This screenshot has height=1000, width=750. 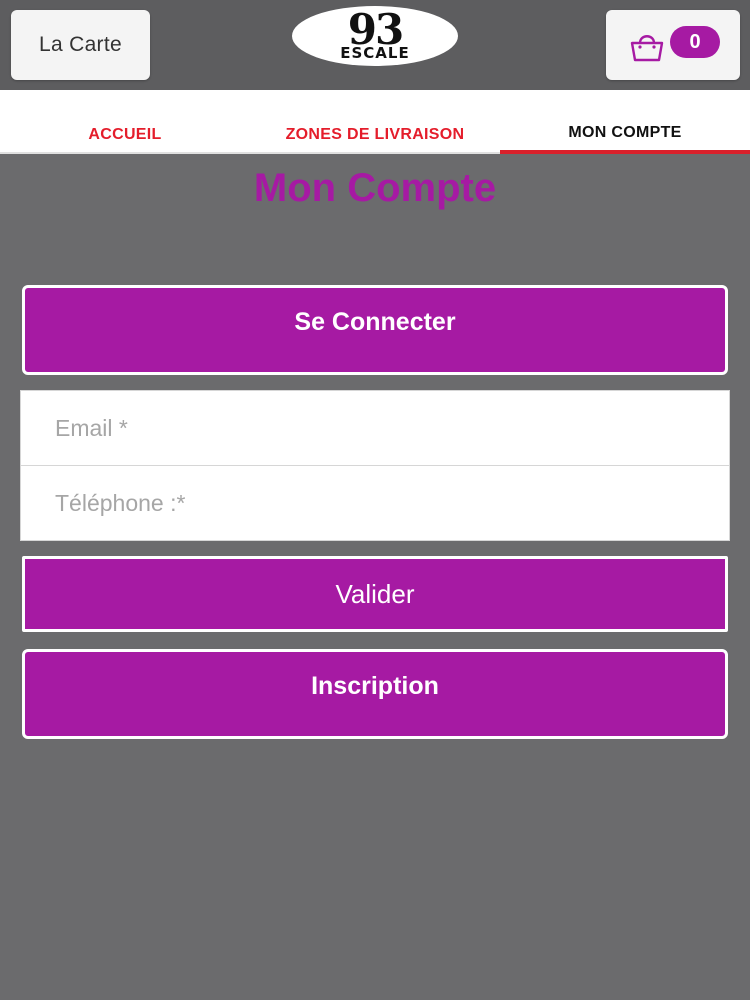 What do you see at coordinates (125, 122) in the screenshot?
I see `tab-accueil: ACCUEIL` at bounding box center [125, 122].